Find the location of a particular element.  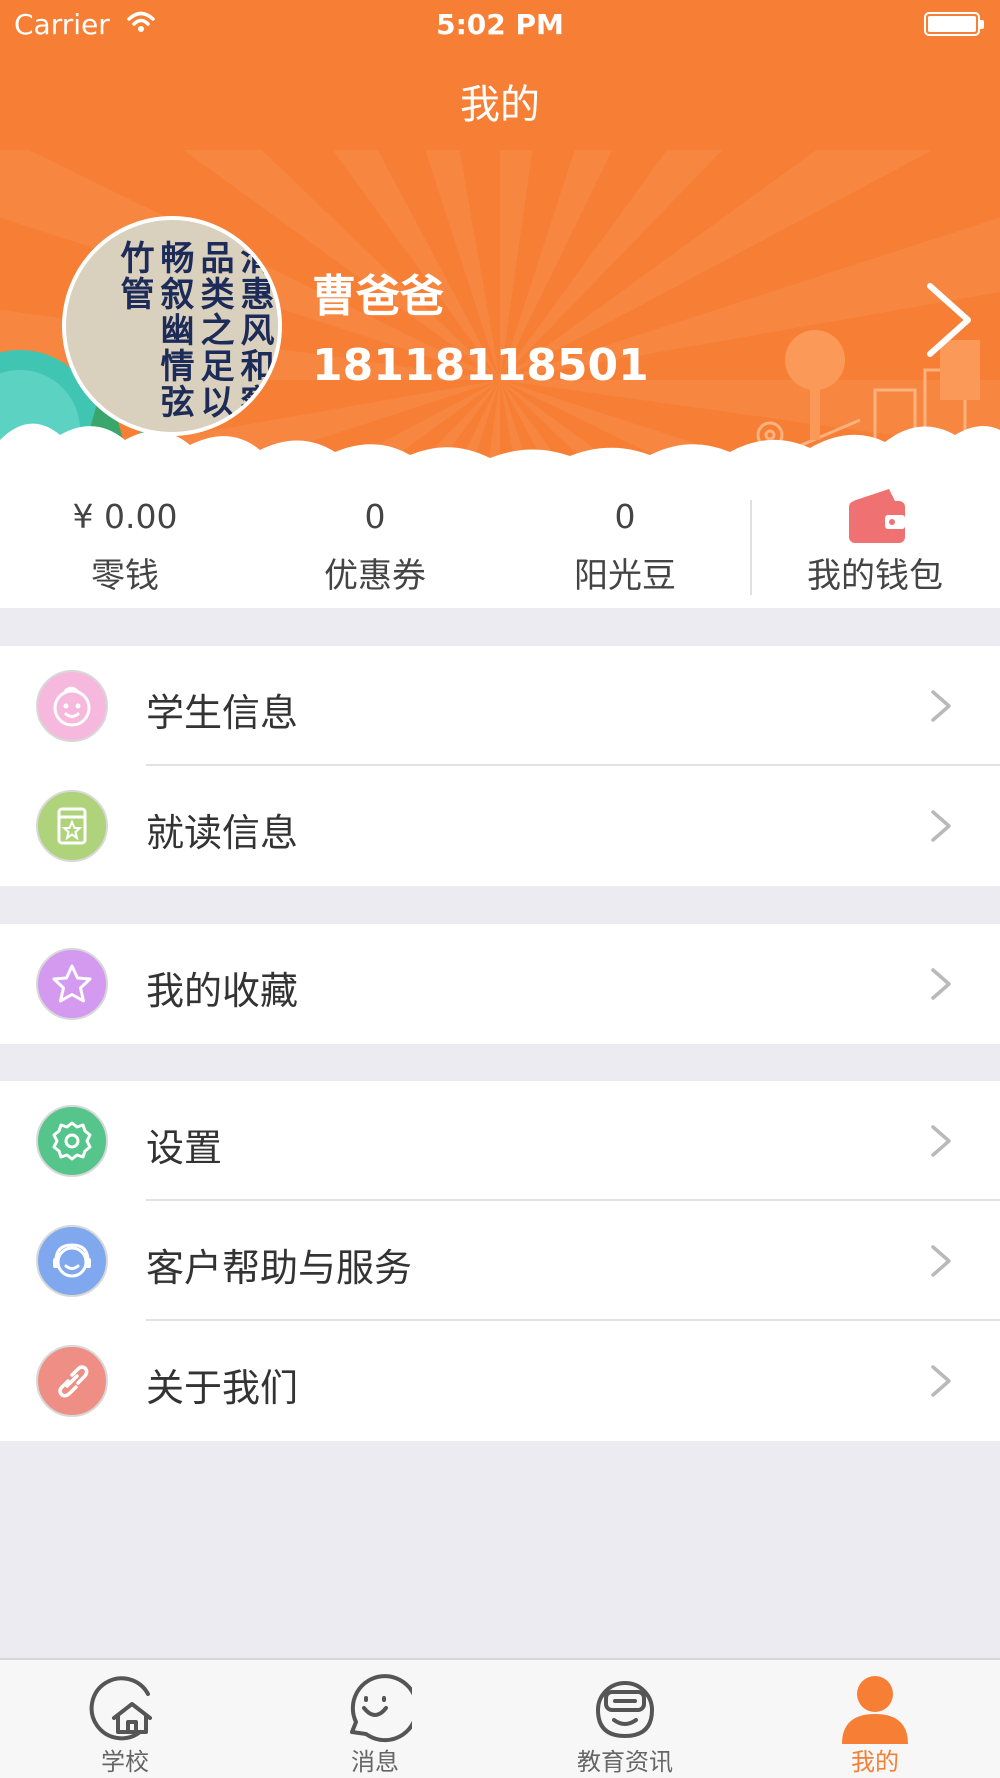

news-robot-icon is located at coordinates (625, 1709).